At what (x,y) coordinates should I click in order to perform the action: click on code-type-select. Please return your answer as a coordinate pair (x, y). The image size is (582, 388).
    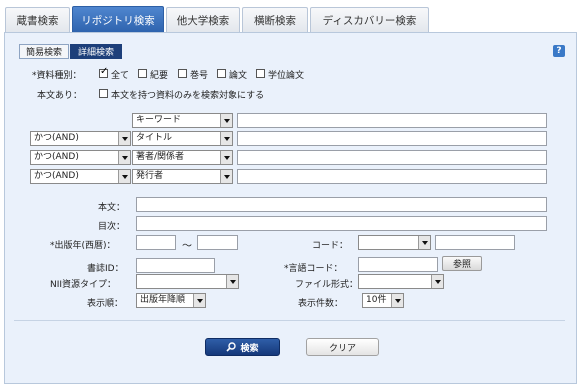
    Looking at the image, I should click on (394, 242).